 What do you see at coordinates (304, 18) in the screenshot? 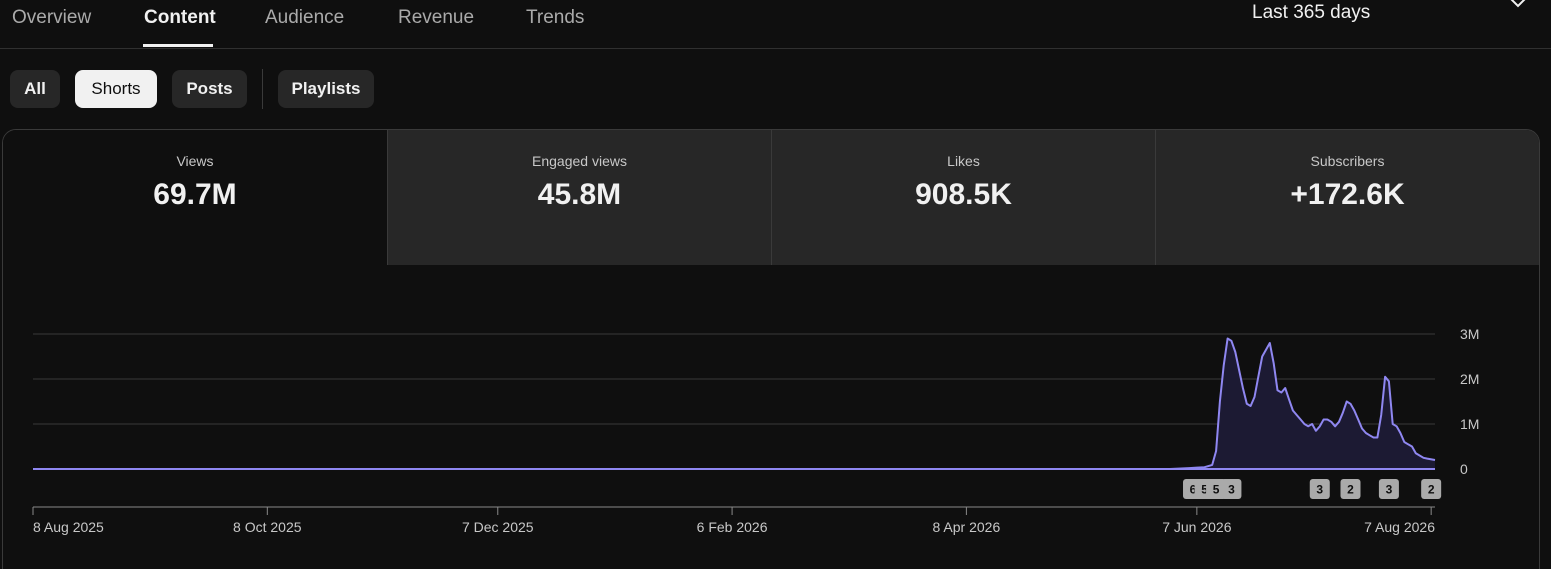
I see `tab-audience: Audience` at bounding box center [304, 18].